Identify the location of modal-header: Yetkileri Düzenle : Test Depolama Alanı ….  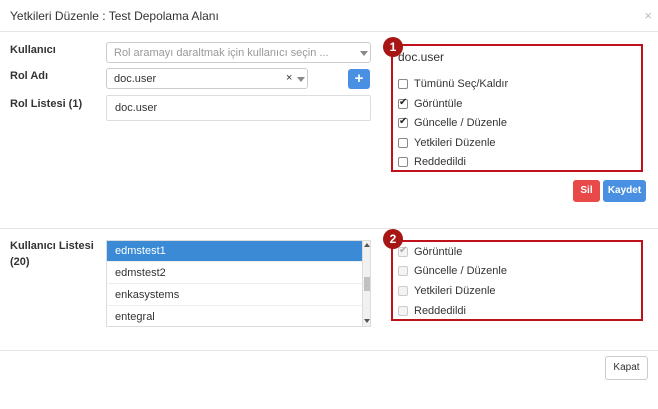
(329, 16).